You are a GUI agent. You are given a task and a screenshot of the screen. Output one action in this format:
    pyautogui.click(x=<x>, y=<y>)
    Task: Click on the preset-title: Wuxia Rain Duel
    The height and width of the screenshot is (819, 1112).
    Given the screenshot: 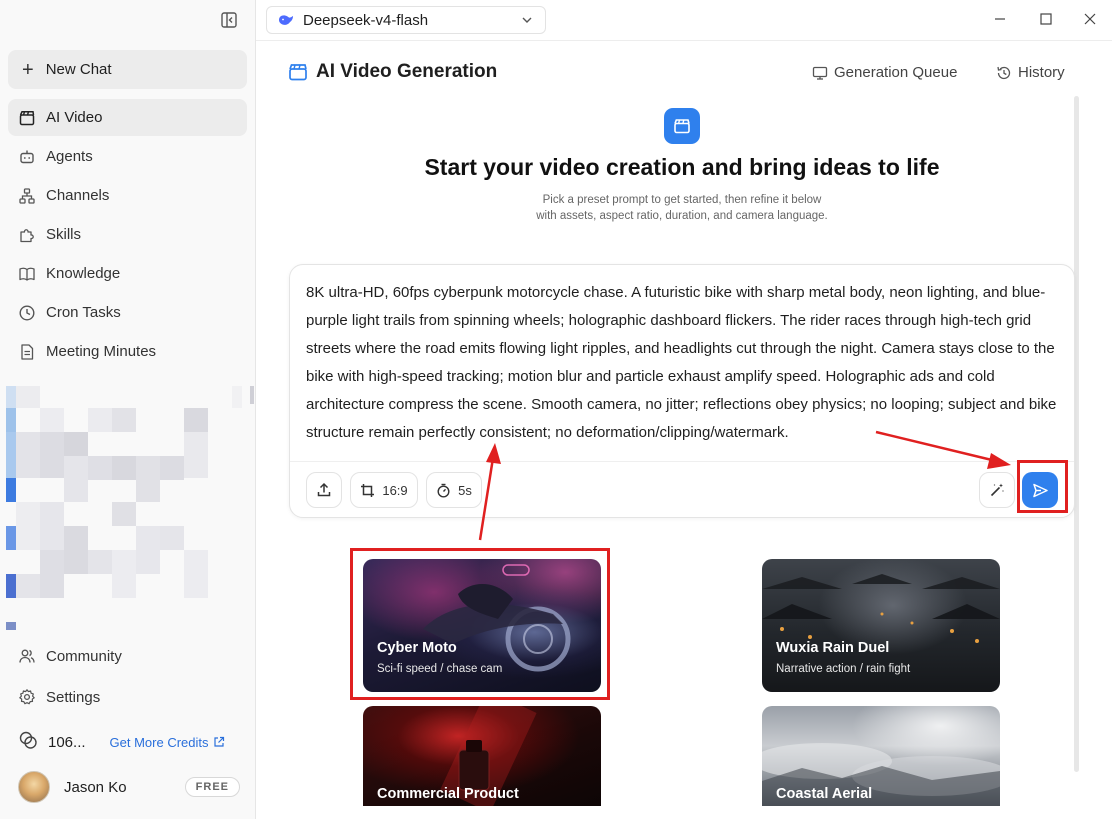 What is the action you would take?
    pyautogui.click(x=833, y=648)
    